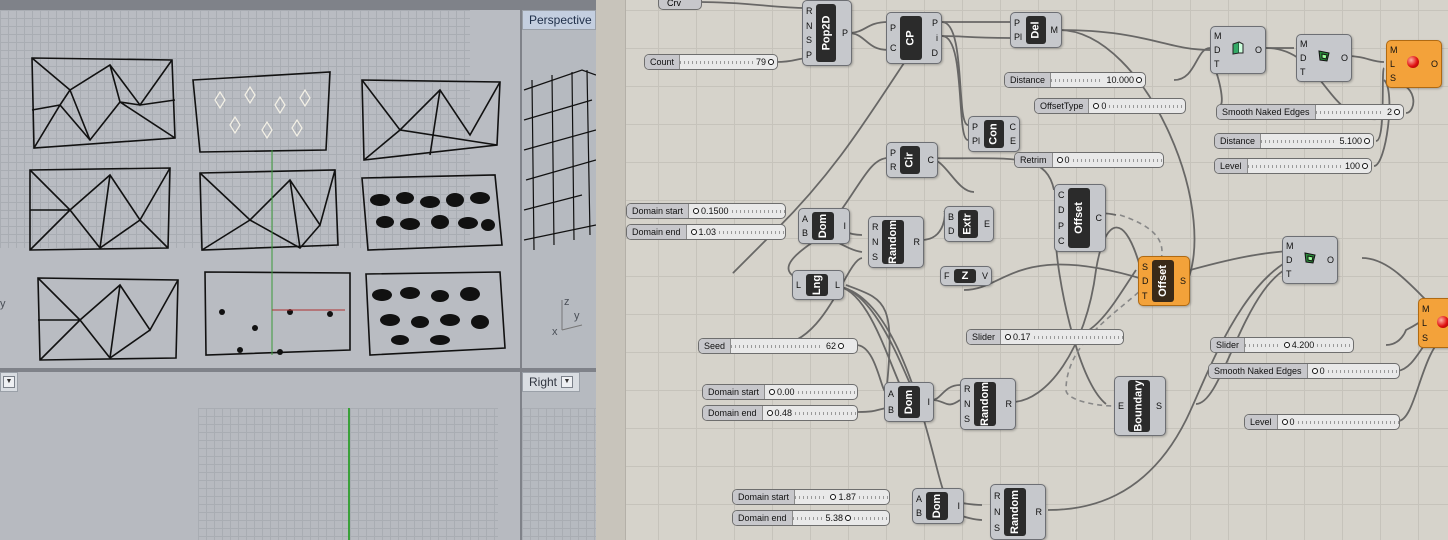 The height and width of the screenshot is (540, 1448). Describe the element at coordinates (1304, 72) in the screenshot. I see `mesh2-in-t: T` at that location.